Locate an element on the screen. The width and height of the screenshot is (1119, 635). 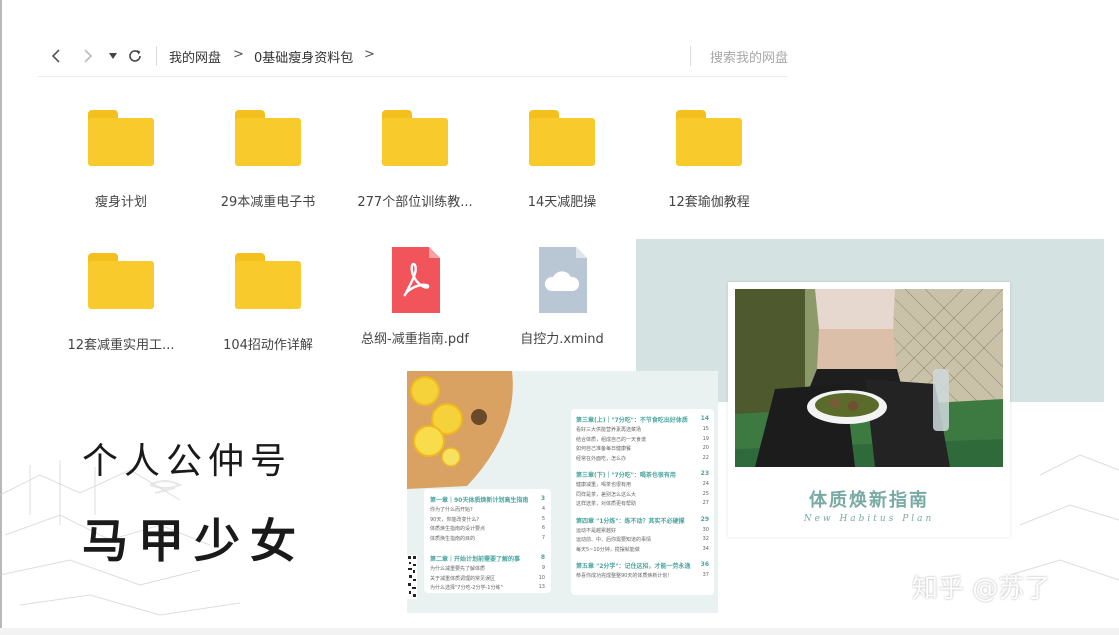
file-name: 瘦身计划 is located at coordinates (120, 202).